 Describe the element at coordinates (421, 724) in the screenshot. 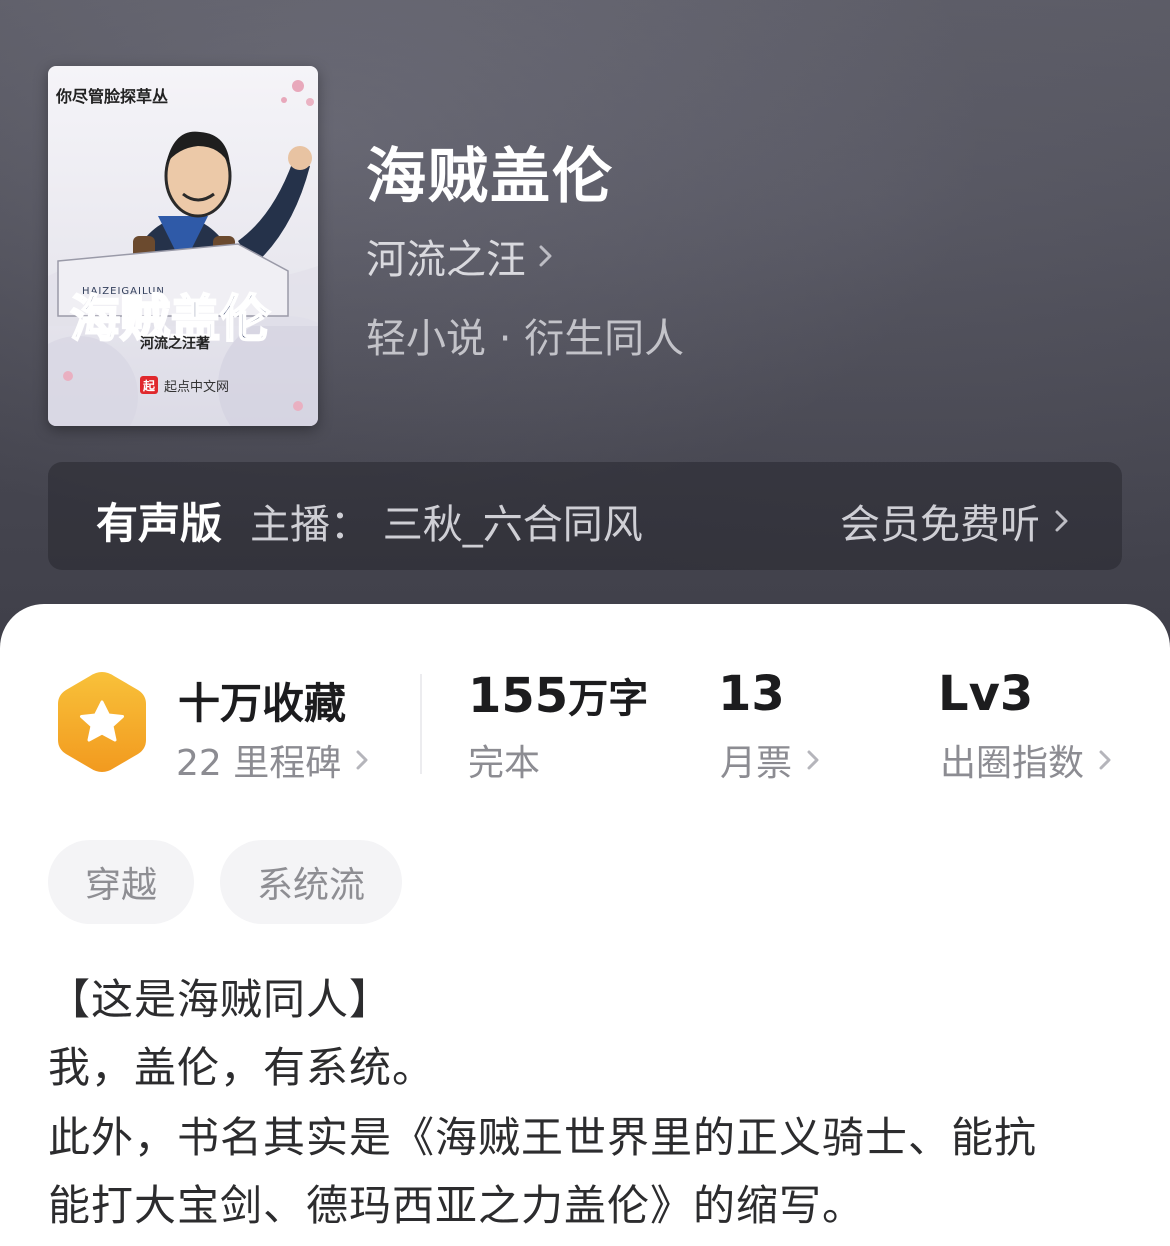

I see `stats-divider` at that location.